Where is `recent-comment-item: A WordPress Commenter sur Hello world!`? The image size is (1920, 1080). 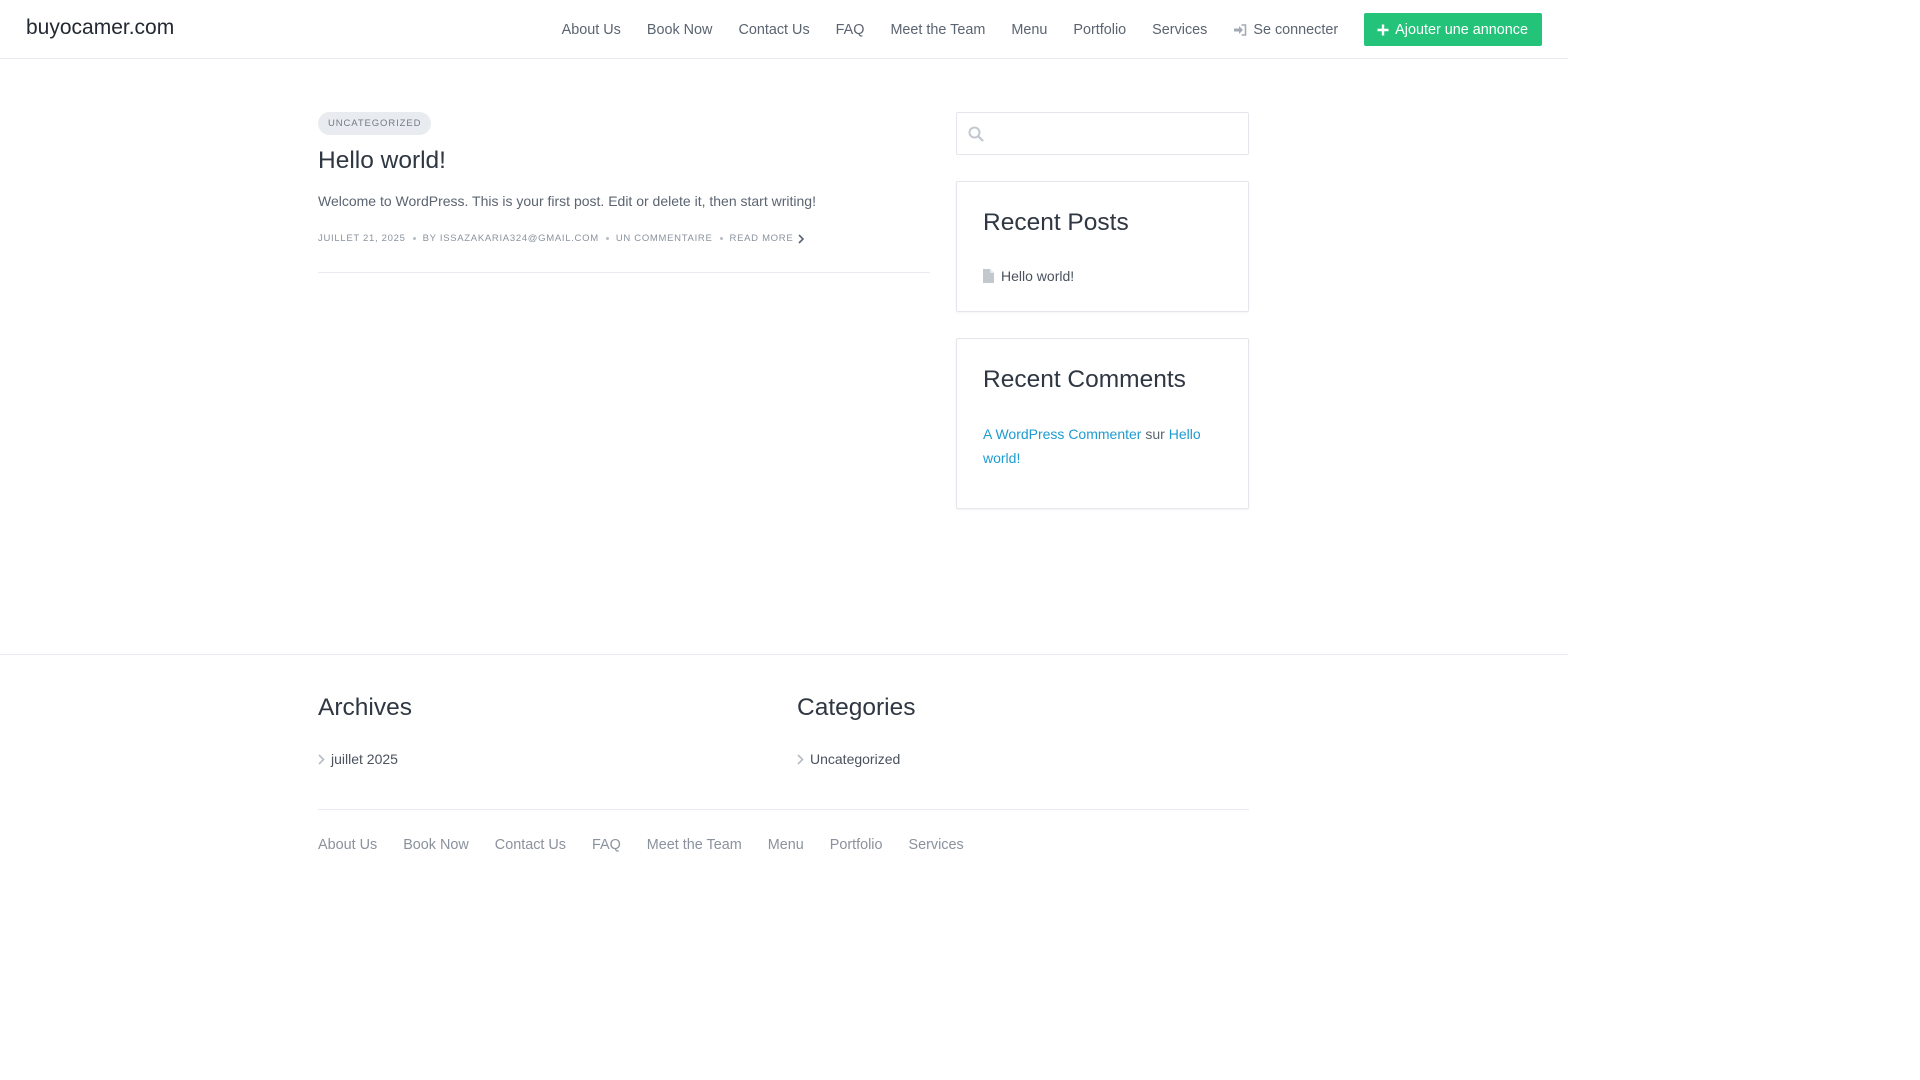
recent-comment-item: A WordPress Commenter sur Hello world! is located at coordinates (1098, 446).